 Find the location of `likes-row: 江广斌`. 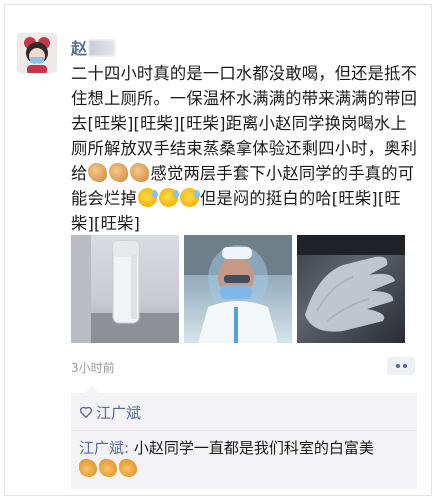

likes-row: 江广斌 is located at coordinates (110, 412).